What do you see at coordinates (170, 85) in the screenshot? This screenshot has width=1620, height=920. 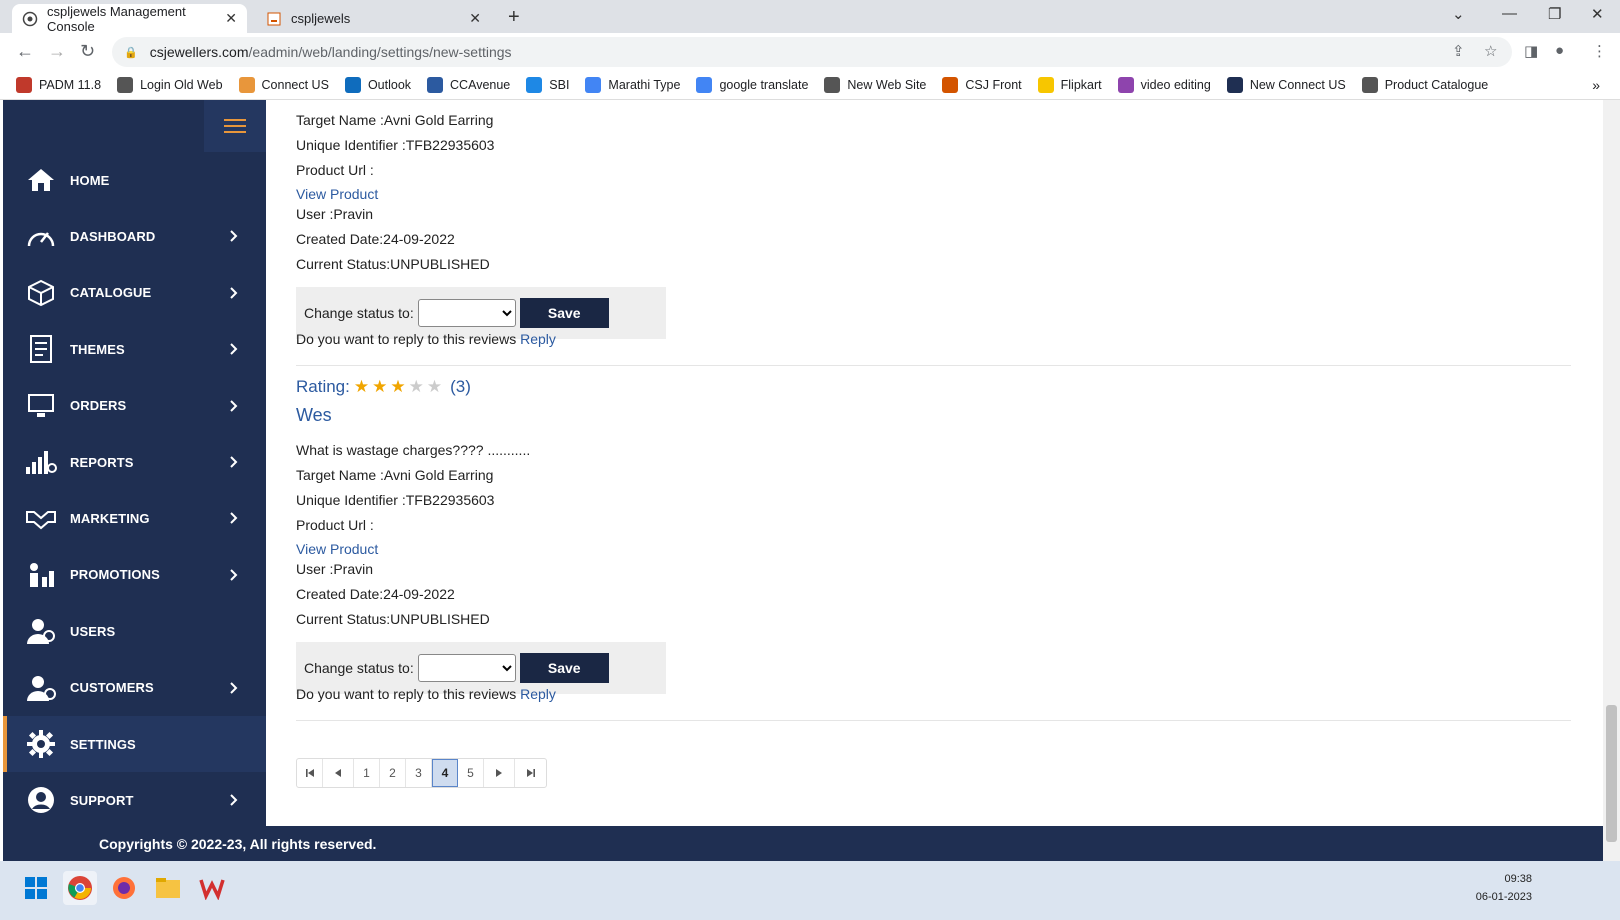 I see `bookmark-item: Login Old Web` at bounding box center [170, 85].